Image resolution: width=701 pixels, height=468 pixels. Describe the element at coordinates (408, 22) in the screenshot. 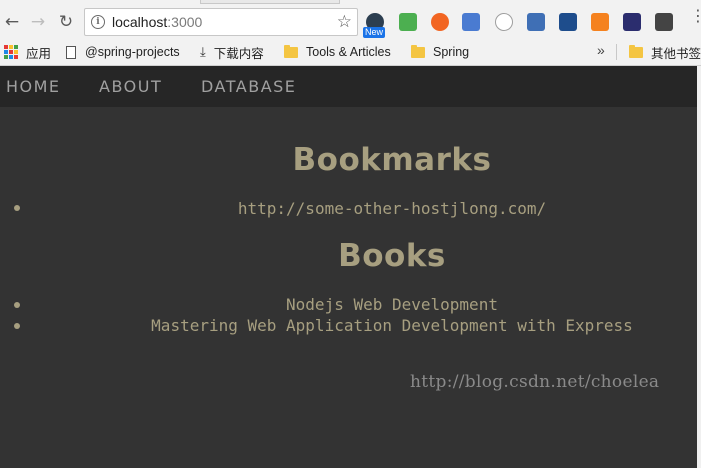

I see `tree-icon` at that location.